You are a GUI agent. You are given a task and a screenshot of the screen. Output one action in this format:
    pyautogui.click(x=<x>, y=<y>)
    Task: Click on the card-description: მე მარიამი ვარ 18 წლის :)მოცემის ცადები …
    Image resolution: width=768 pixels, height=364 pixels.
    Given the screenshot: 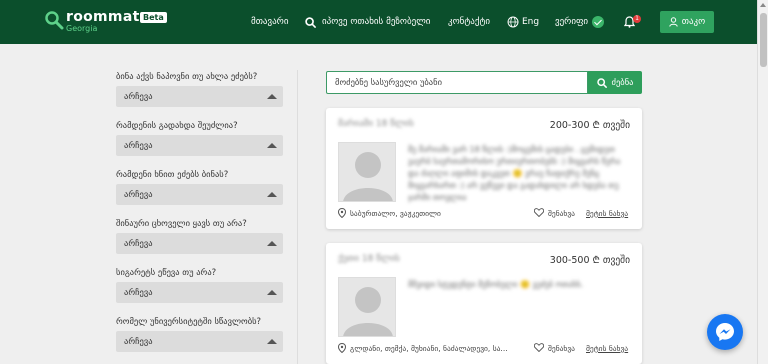 What is the action you would take?
    pyautogui.click(x=514, y=173)
    